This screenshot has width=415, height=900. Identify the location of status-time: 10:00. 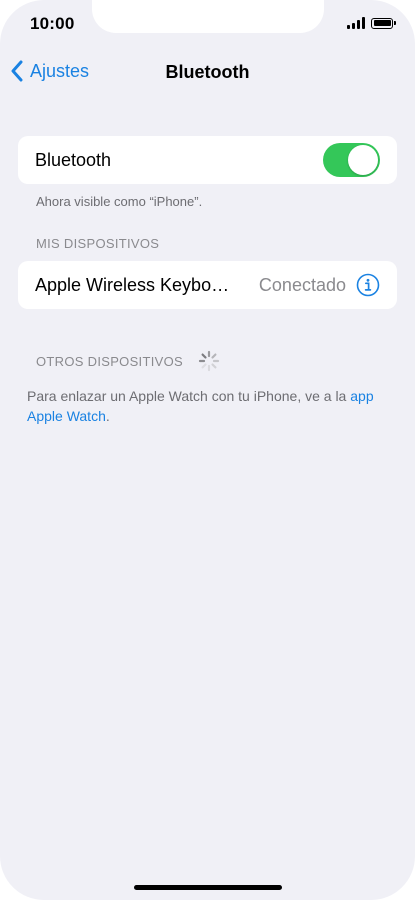
(52, 23).